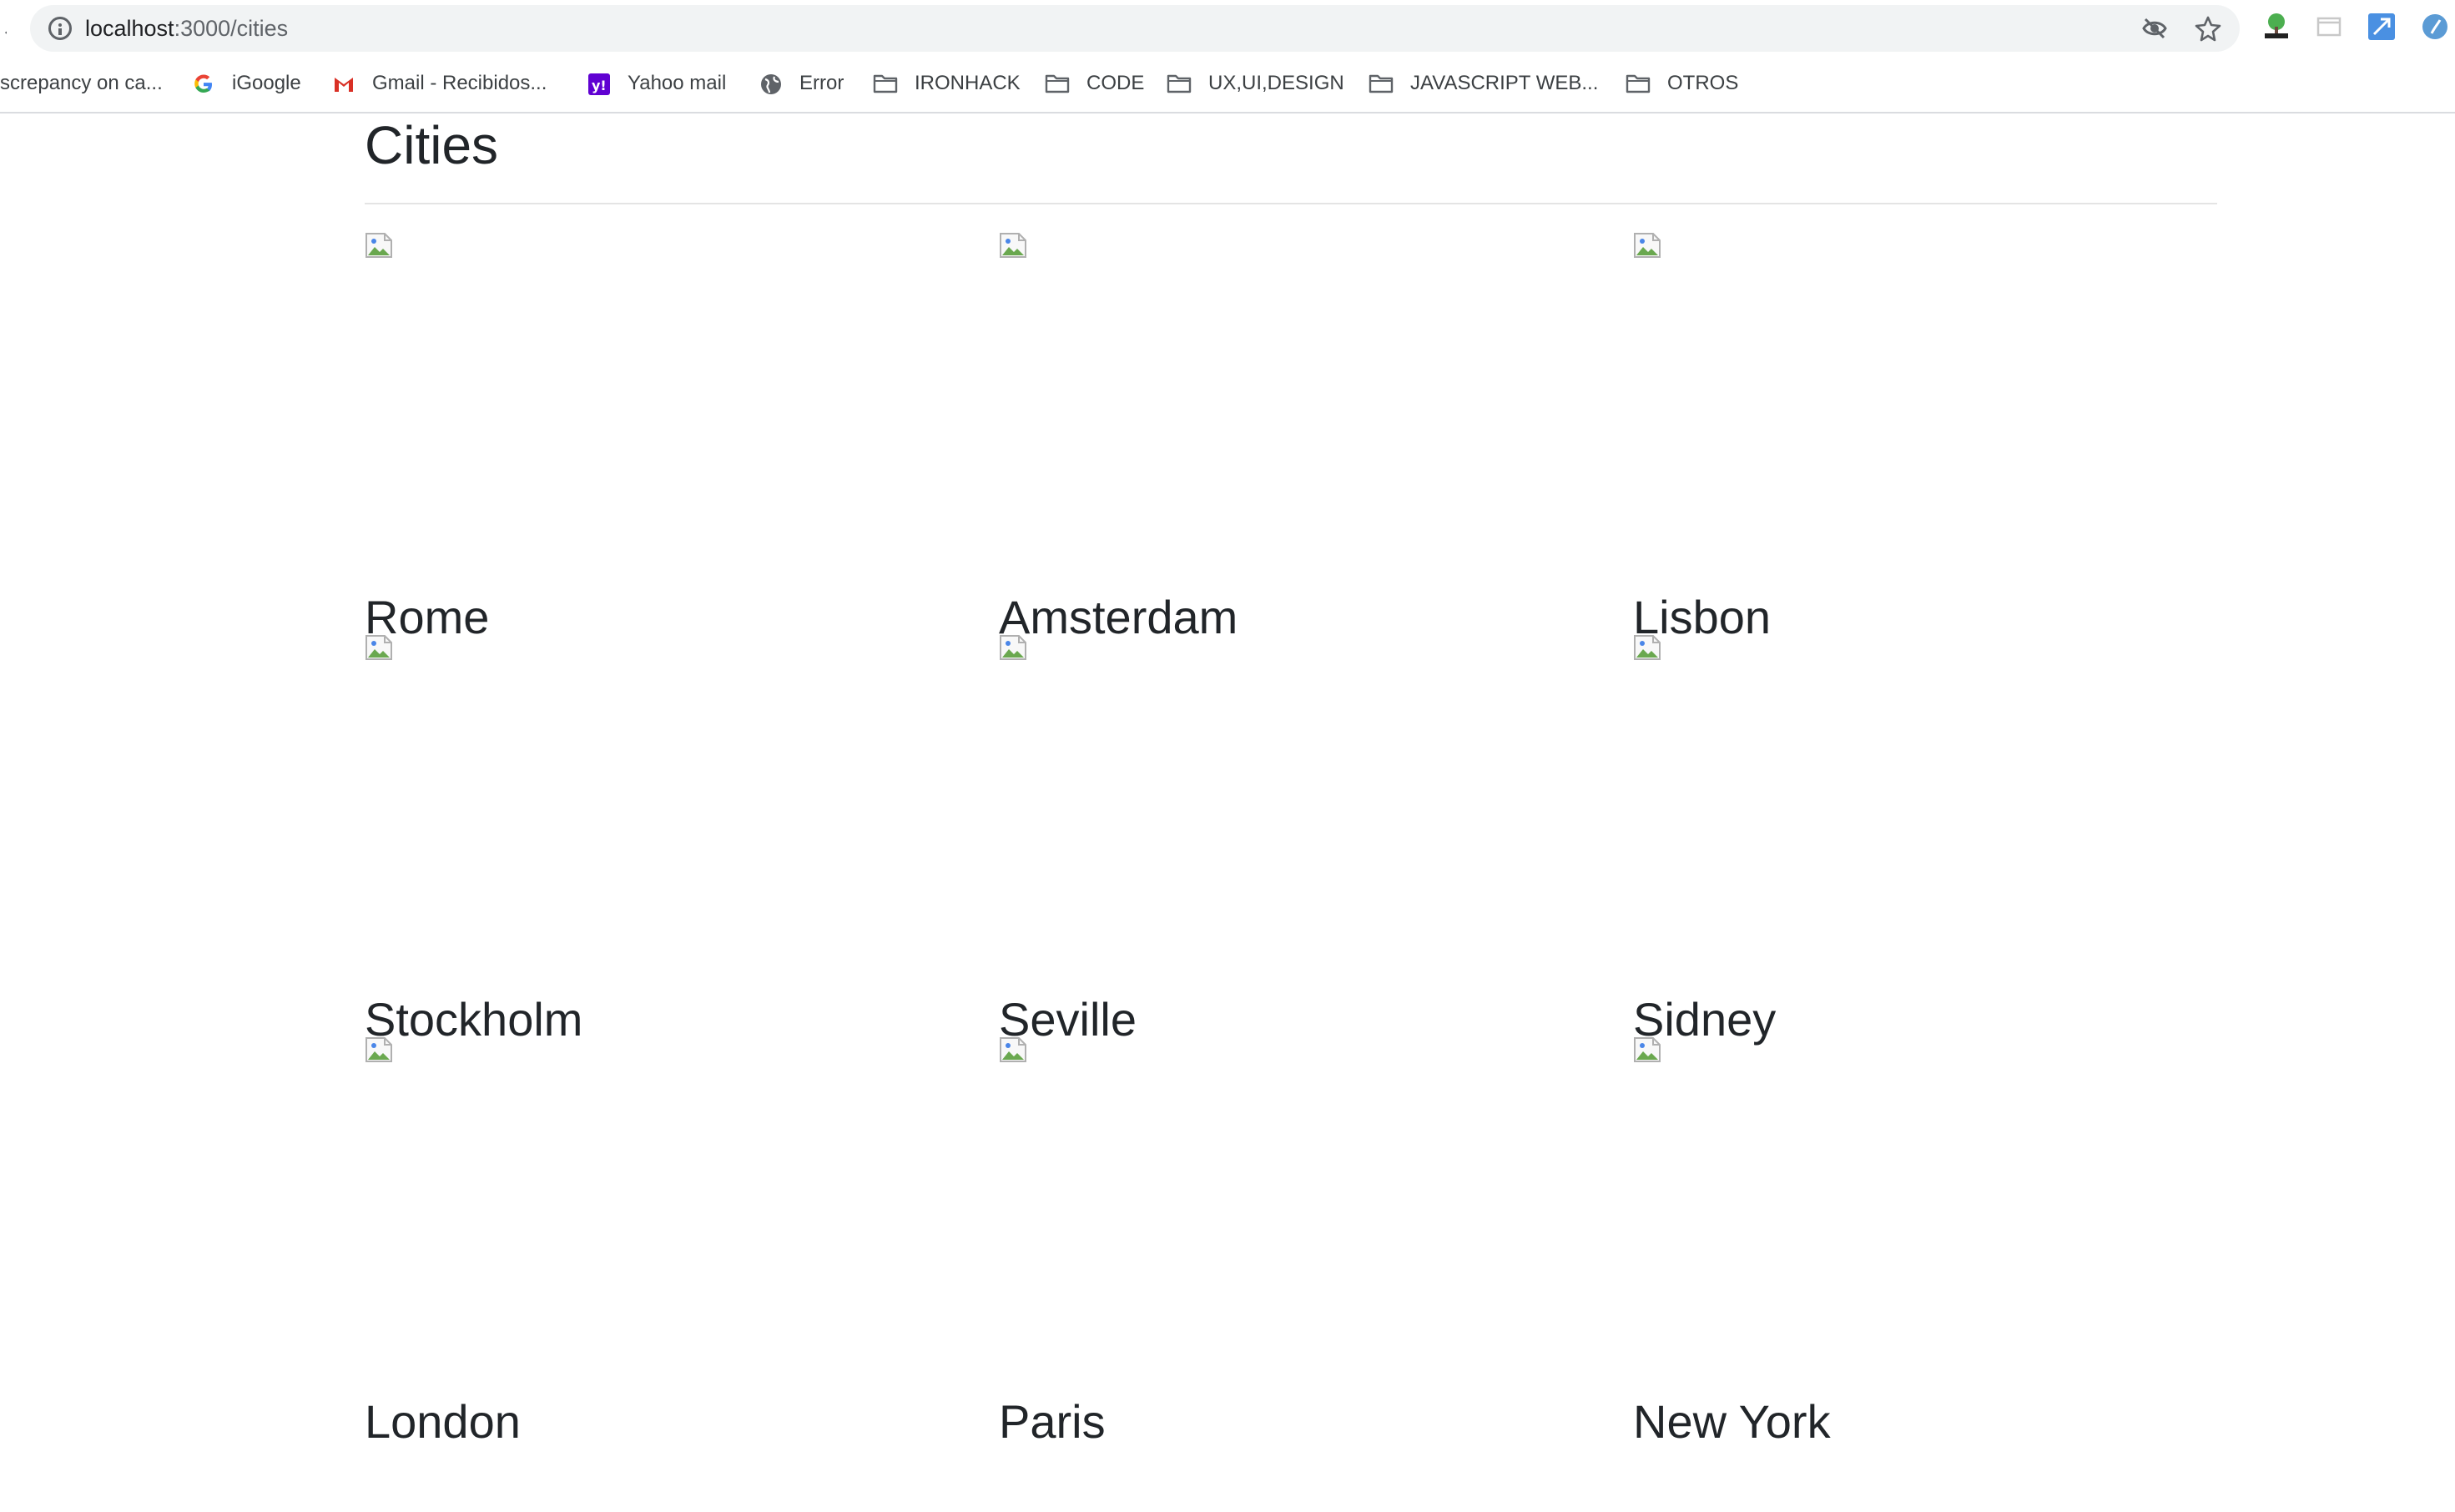  Describe the element at coordinates (657, 437) in the screenshot. I see `city-card: Rome` at that location.